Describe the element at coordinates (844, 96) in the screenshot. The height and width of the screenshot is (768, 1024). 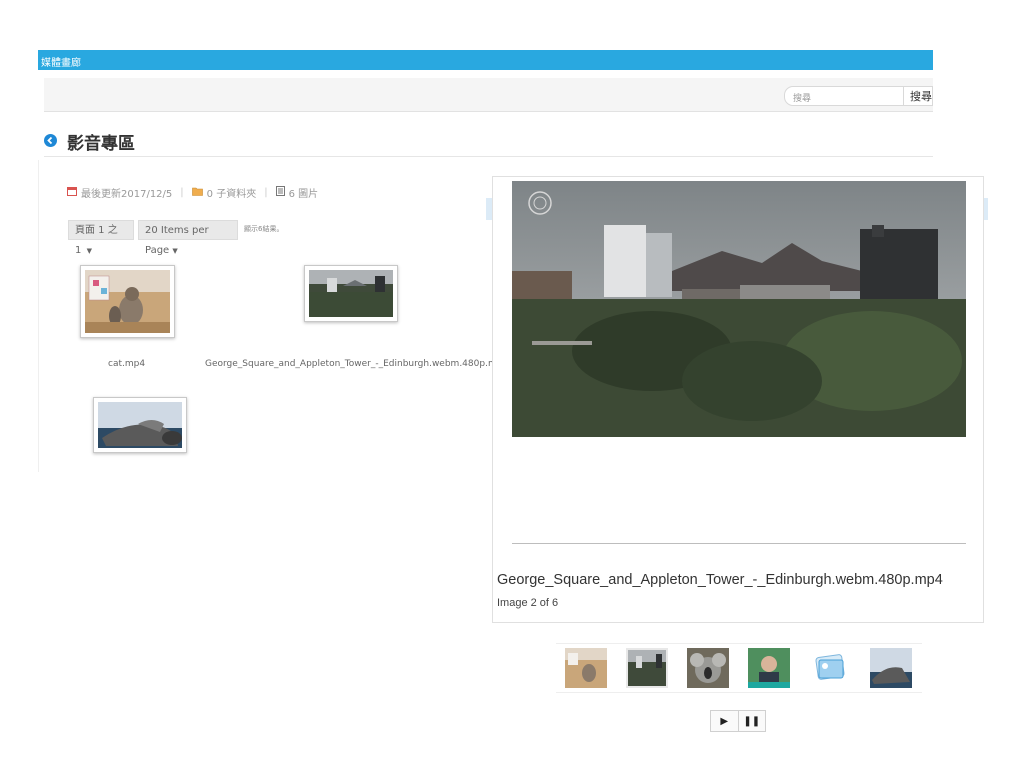
I see `search-input: 搜尋` at that location.